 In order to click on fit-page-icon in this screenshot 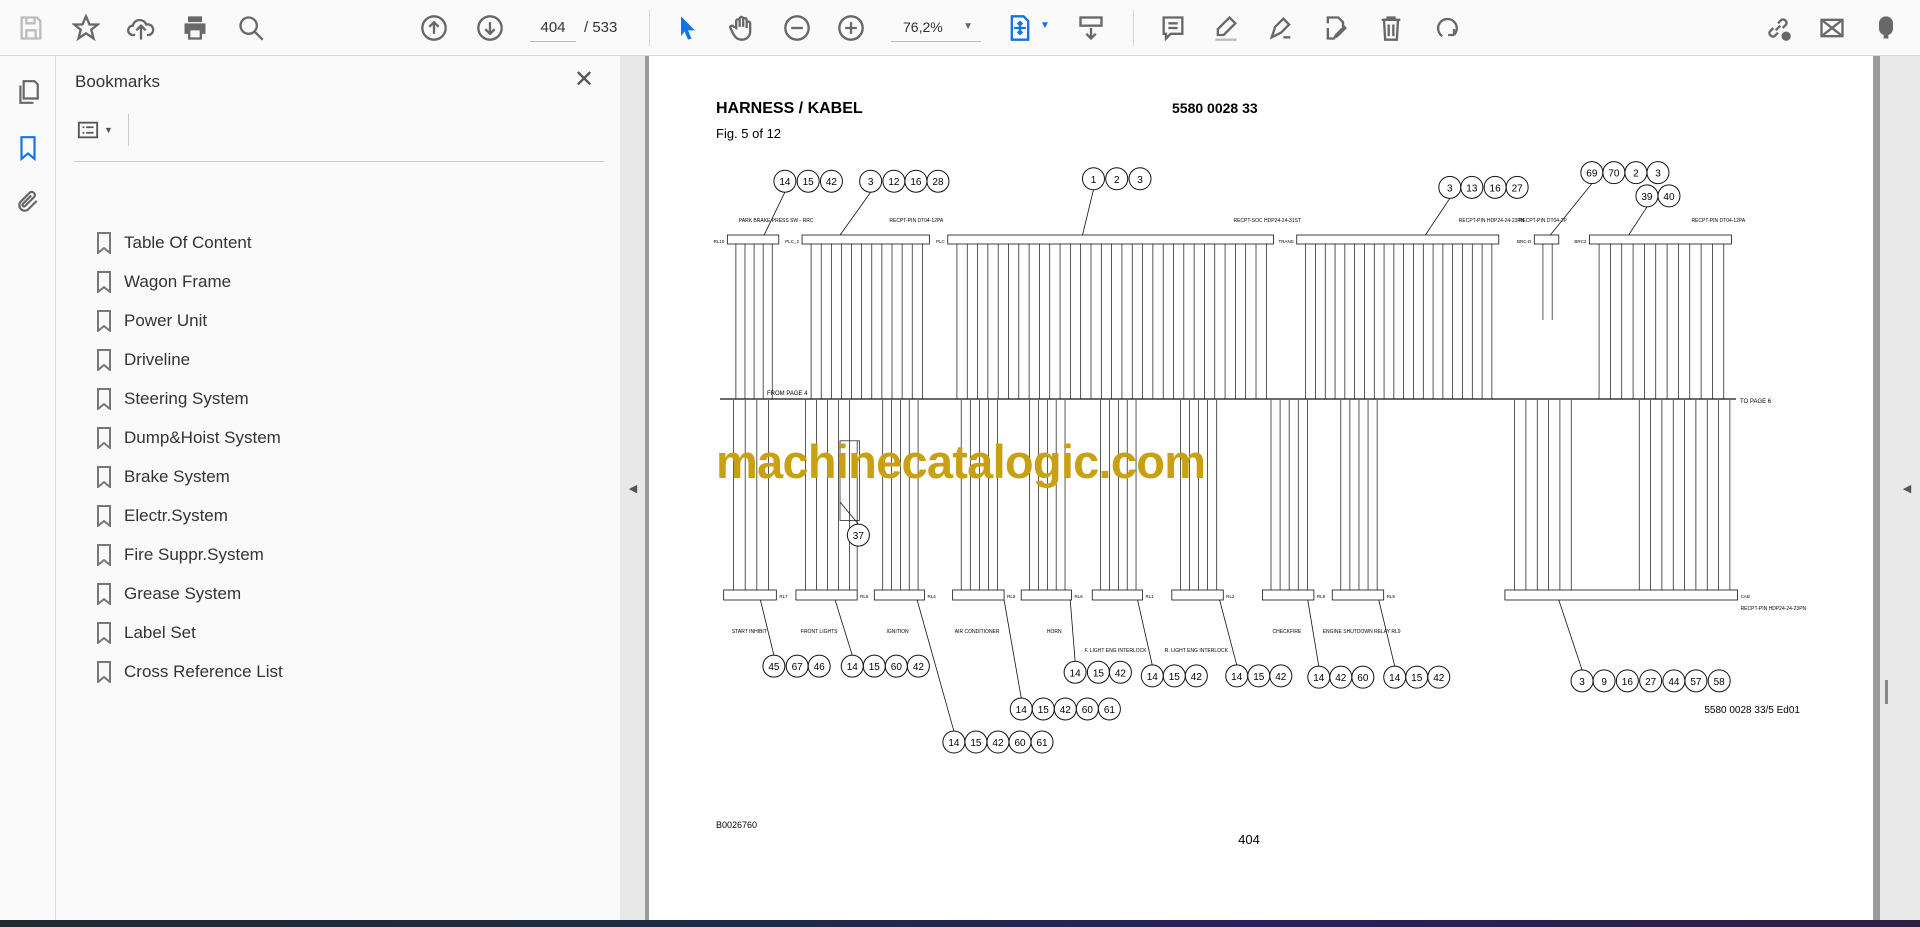, I will do `click(1020, 28)`.